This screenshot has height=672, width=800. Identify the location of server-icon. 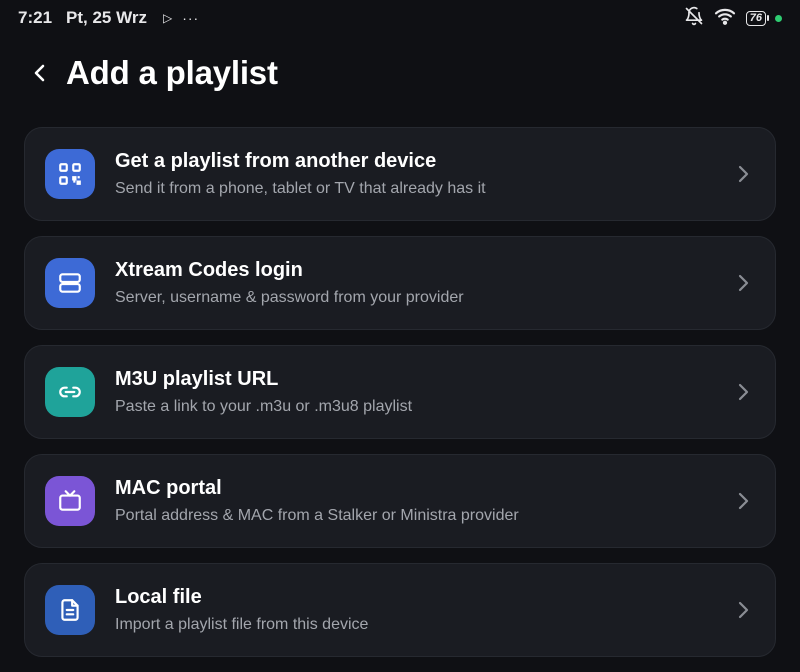
(70, 283).